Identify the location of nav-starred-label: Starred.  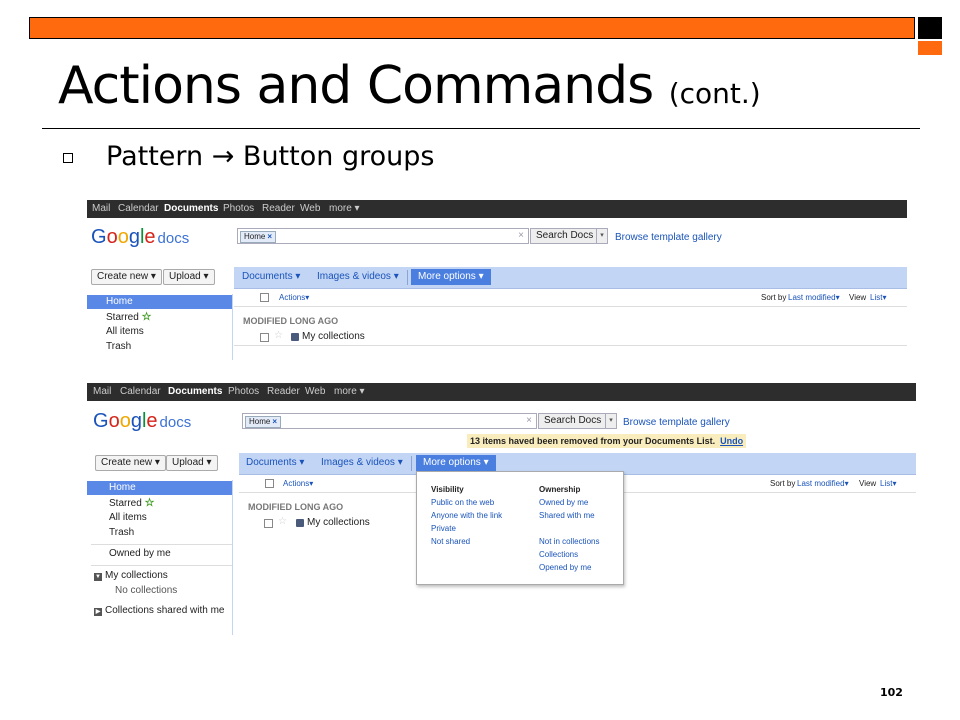
(122, 317).